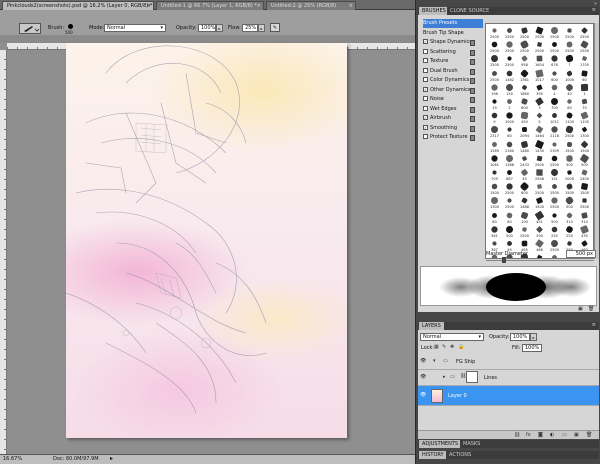 The image size is (600, 464). What do you see at coordinates (584, 61) in the screenshot?
I see `brush-preset-item: 1700` at bounding box center [584, 61].